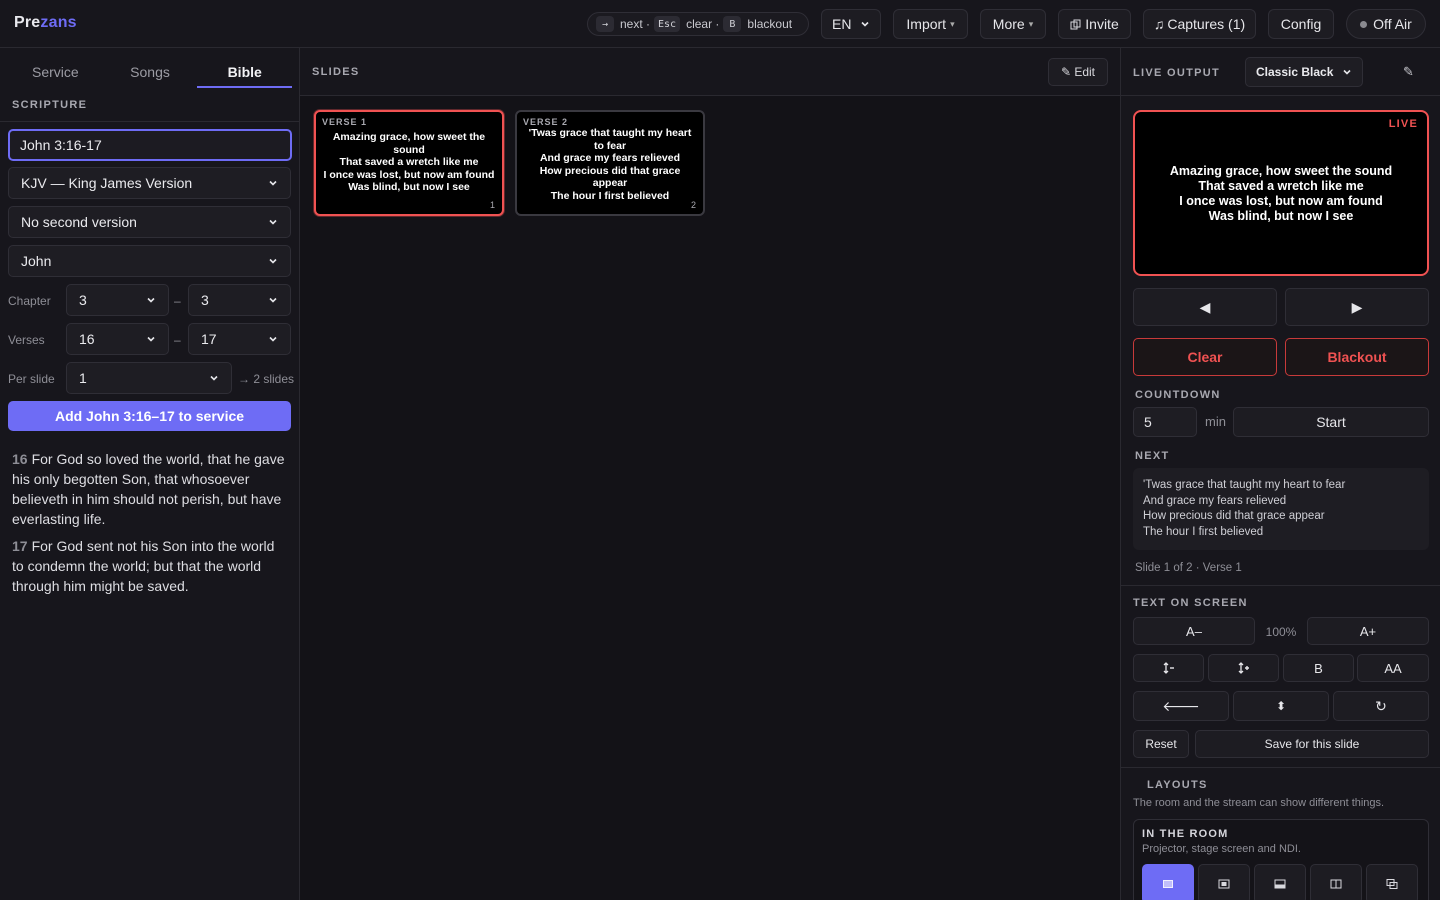 This screenshot has height=900, width=1440. I want to click on text-on-screen-heading: TEXT ON SCREEN, so click(1190, 603).